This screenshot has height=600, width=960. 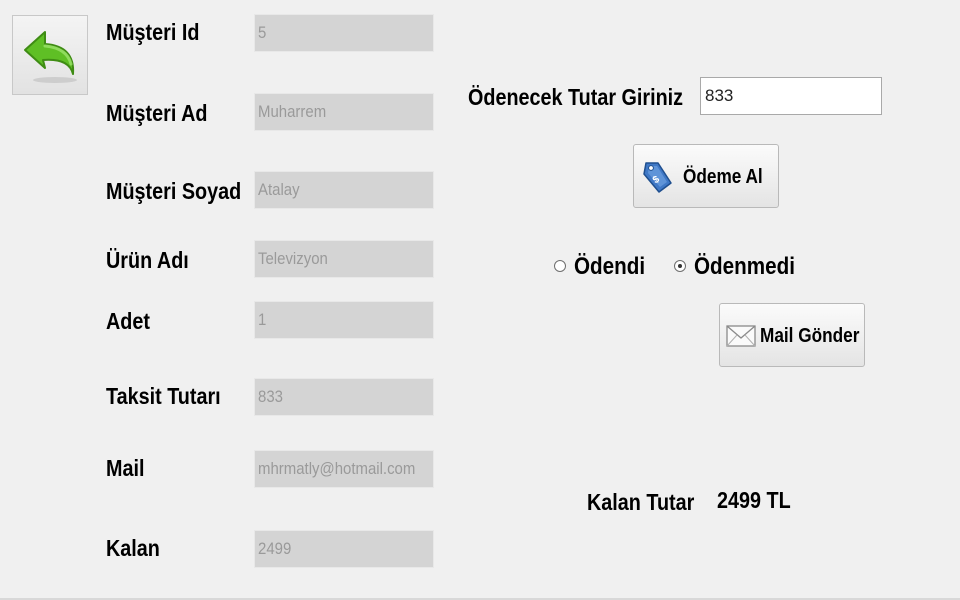 I want to click on radio-paid-circle, so click(x=560, y=266).